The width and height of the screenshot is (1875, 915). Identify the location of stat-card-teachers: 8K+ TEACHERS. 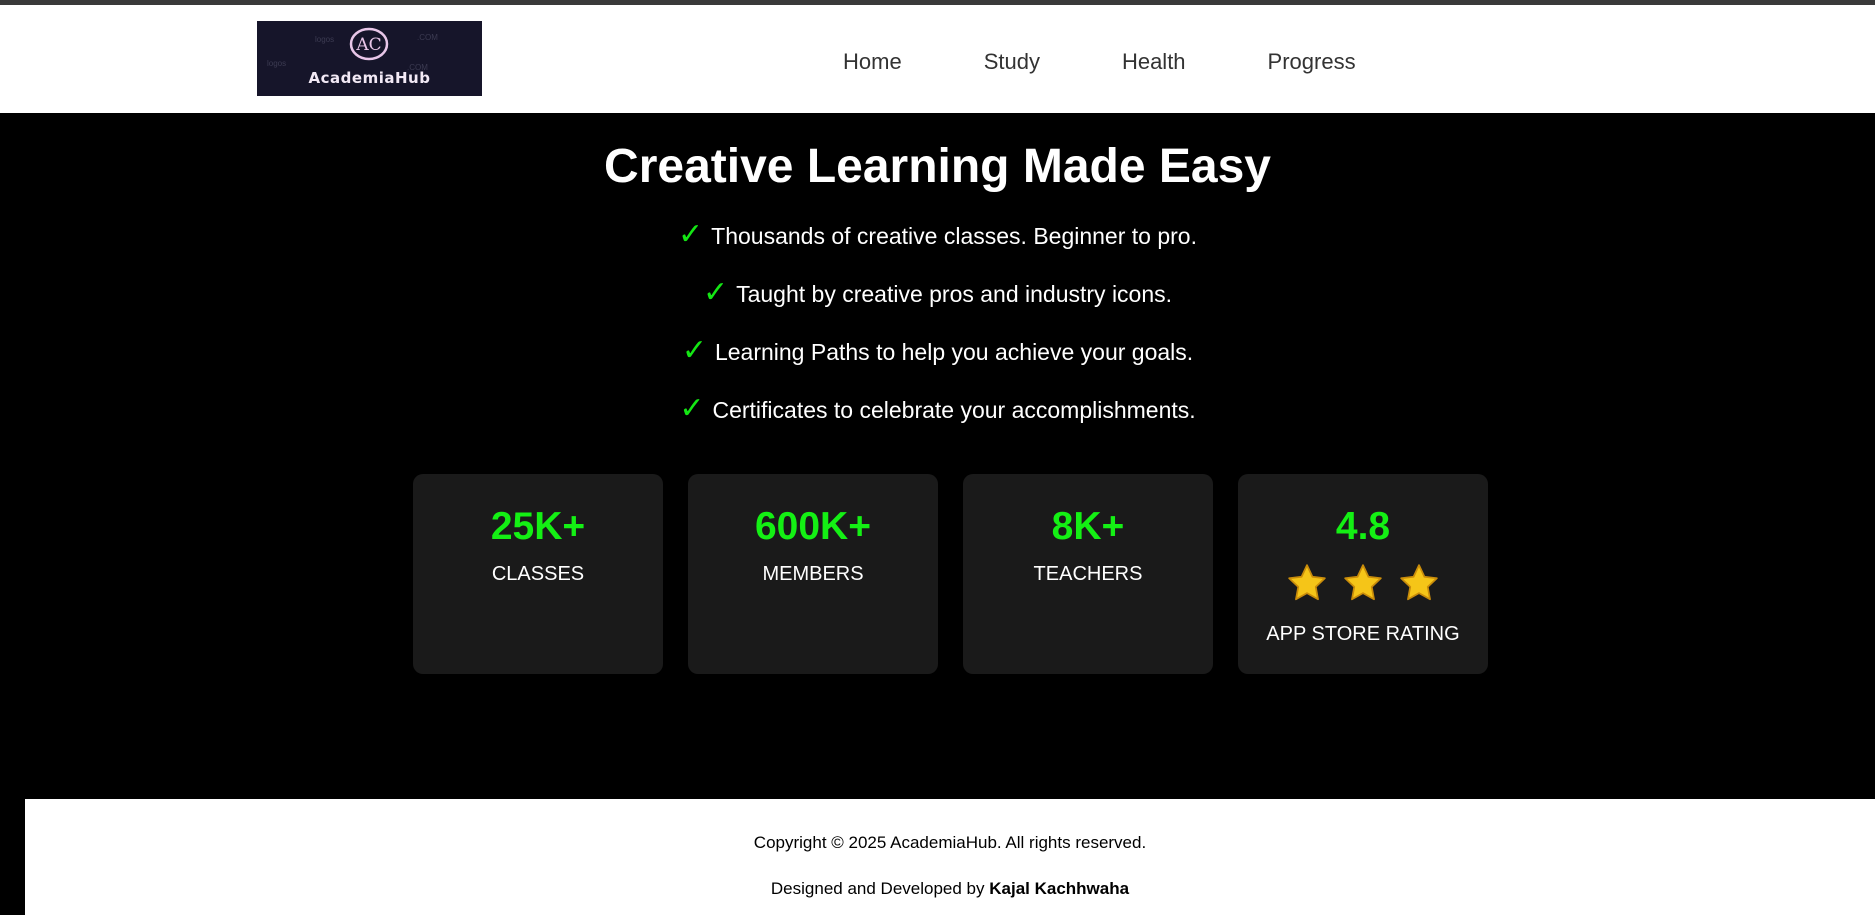
(1088, 574).